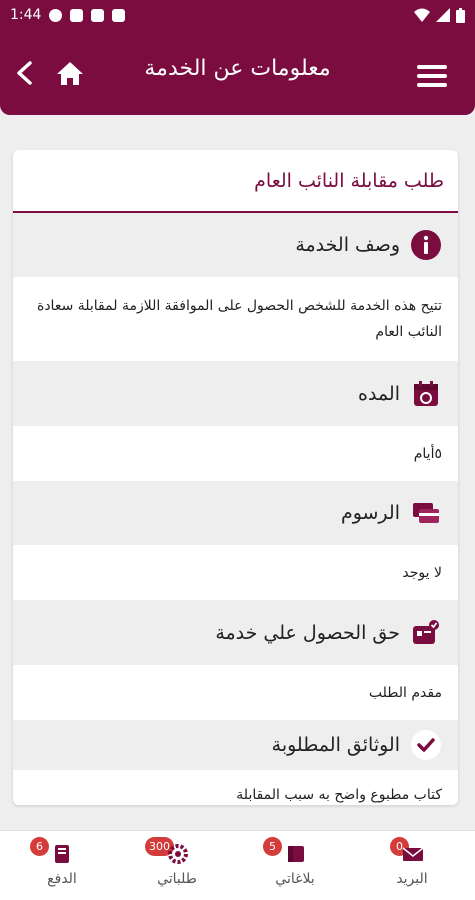  What do you see at coordinates (370, 513) in the screenshot?
I see `section-heading: الرسوم` at bounding box center [370, 513].